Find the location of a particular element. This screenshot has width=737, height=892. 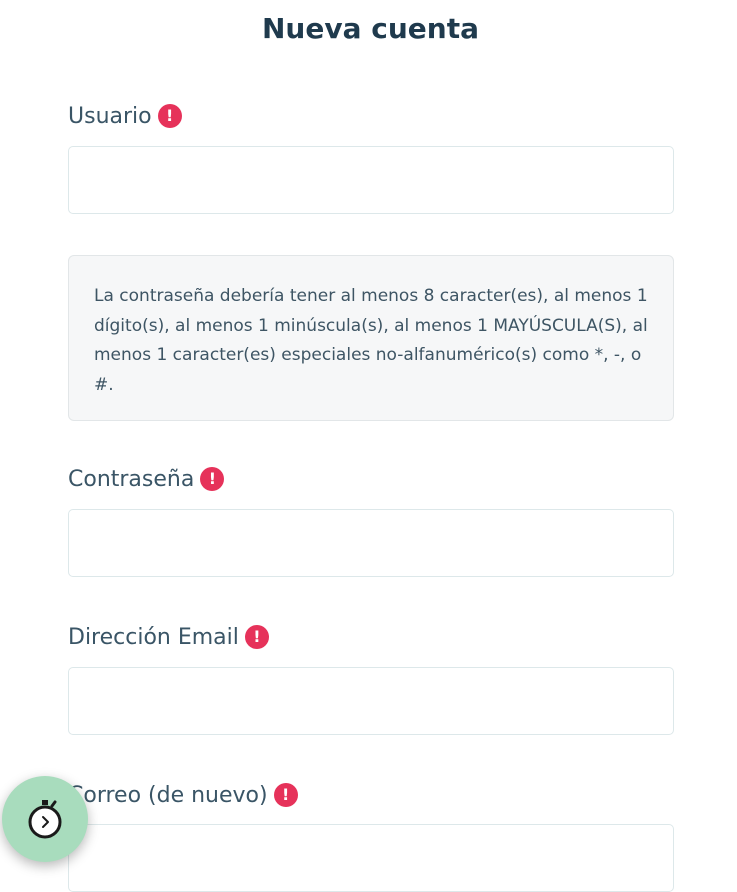

username-input is located at coordinates (371, 180).